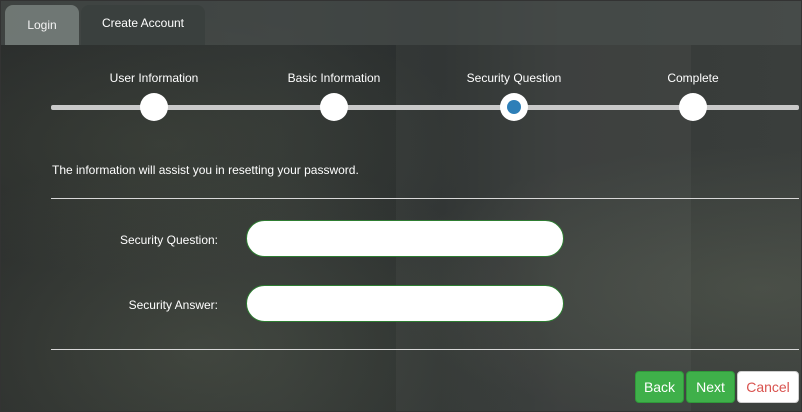 This screenshot has width=802, height=412. I want to click on step-label-user-information: User Information, so click(154, 78).